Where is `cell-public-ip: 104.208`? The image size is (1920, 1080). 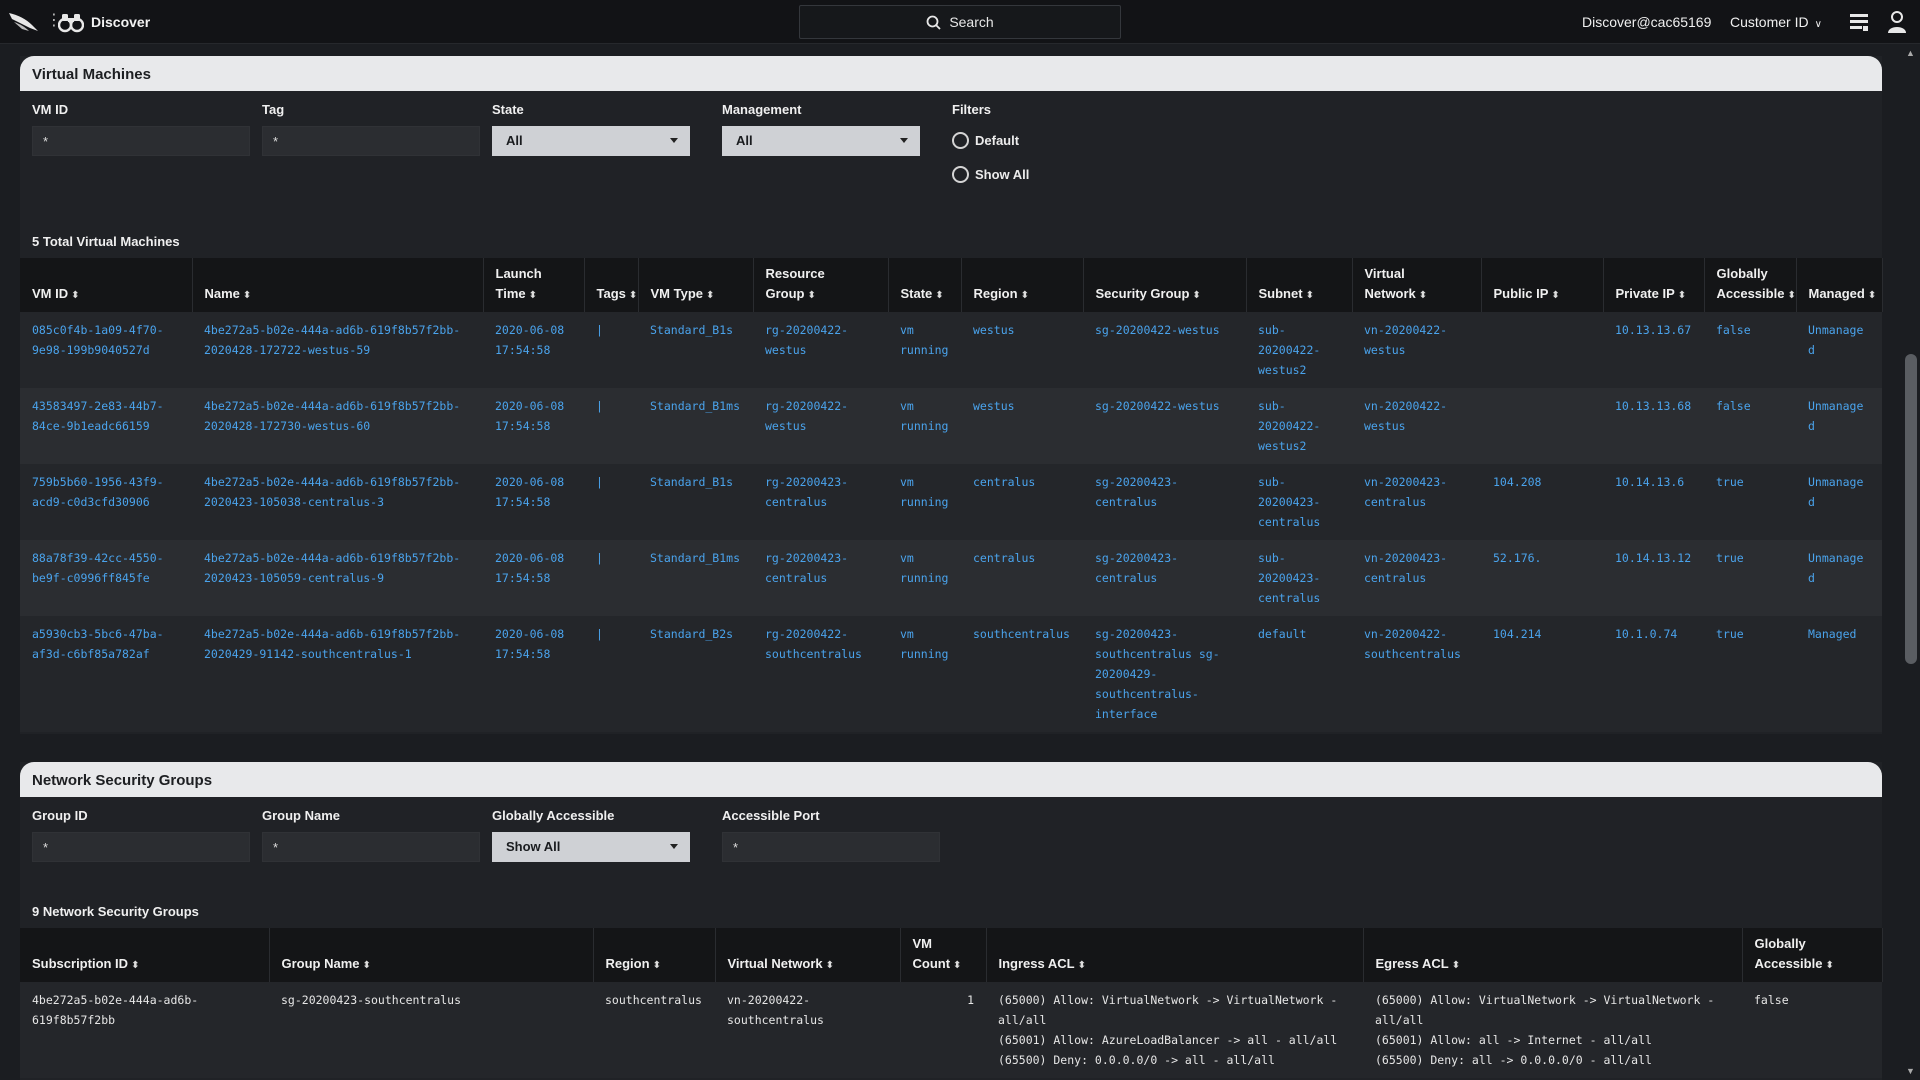
cell-public-ip: 104.208 is located at coordinates (1542, 502).